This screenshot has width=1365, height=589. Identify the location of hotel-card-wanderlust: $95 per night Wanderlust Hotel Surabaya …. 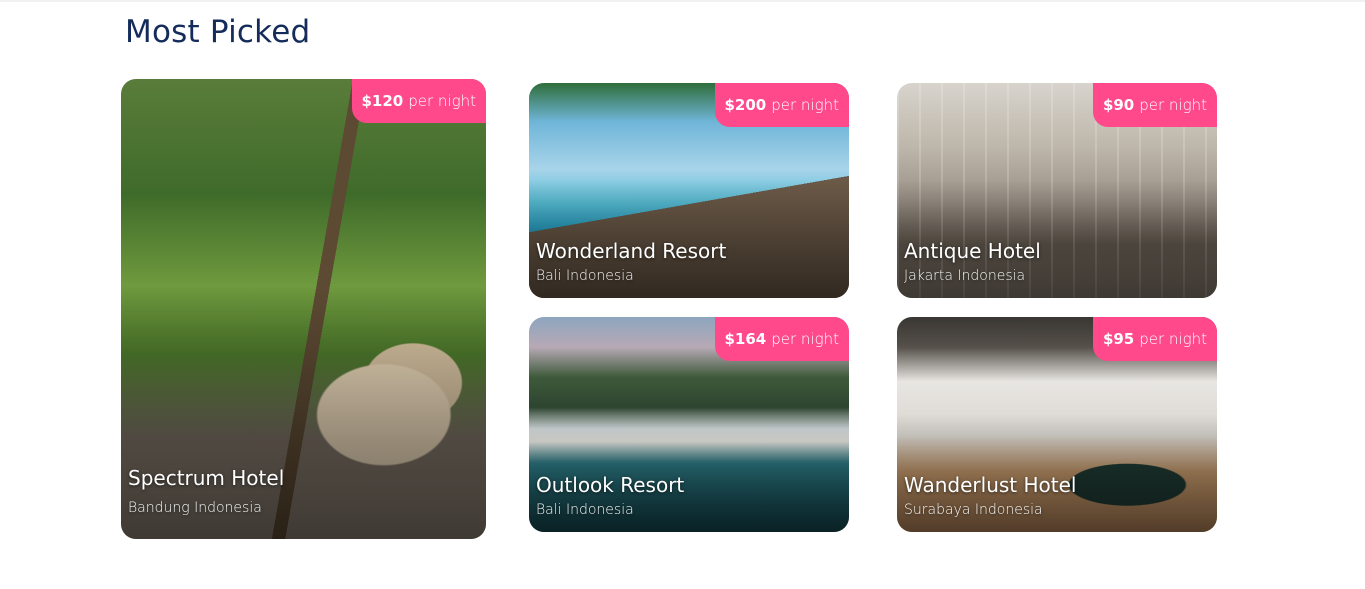
(1057, 424).